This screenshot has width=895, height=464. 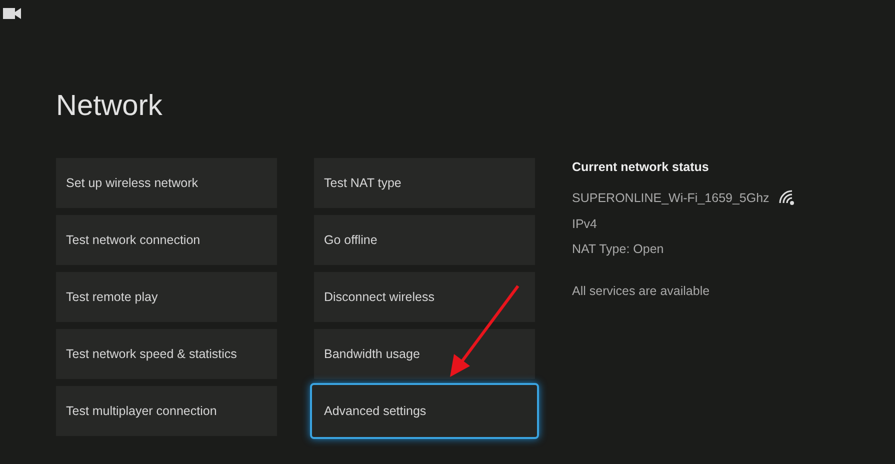 I want to click on menu-tile: Test multiplayer connection, so click(x=166, y=411).